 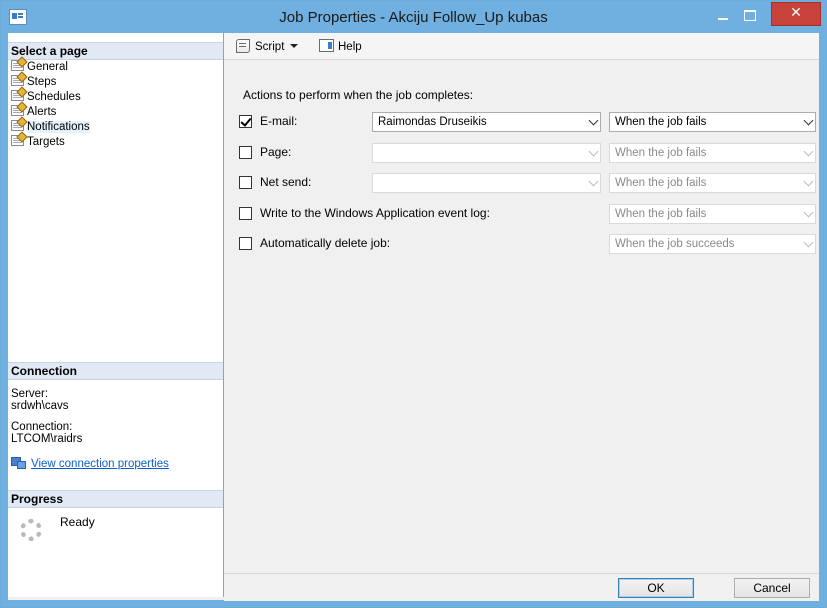 What do you see at coordinates (115, 371) in the screenshot?
I see `connection-heading: Connection` at bounding box center [115, 371].